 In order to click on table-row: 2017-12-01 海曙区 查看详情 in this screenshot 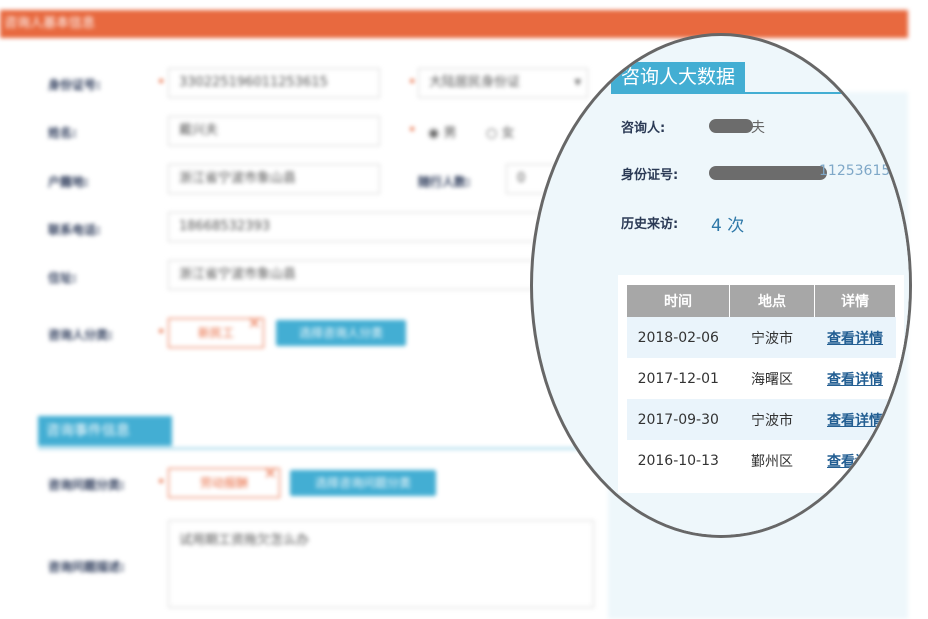, I will do `click(761, 378)`.